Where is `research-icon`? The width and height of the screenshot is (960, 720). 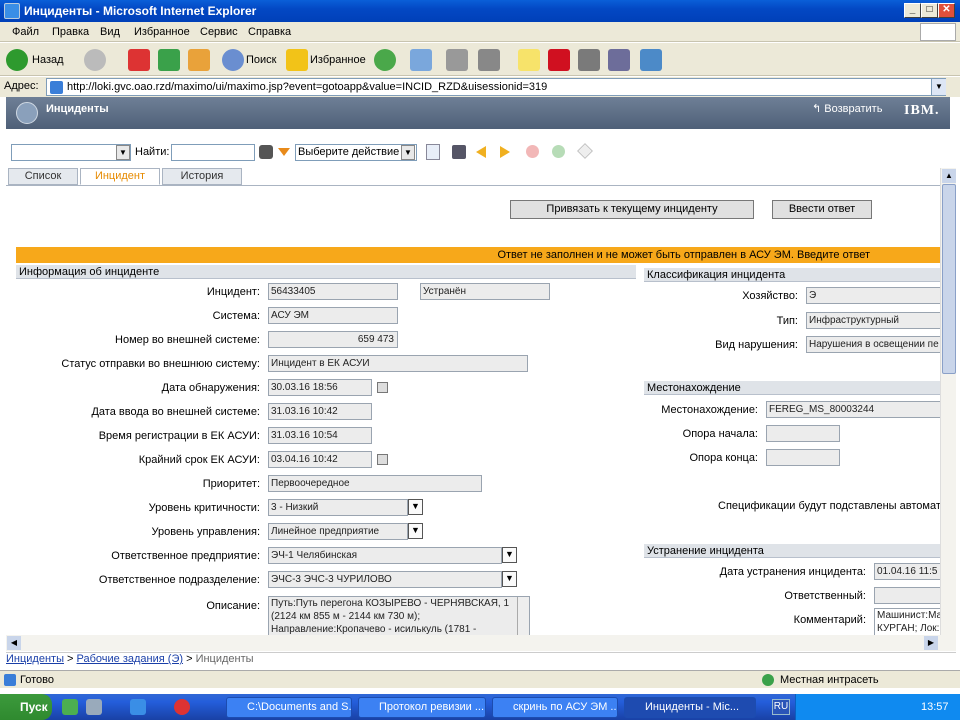
research-icon is located at coordinates (619, 60).